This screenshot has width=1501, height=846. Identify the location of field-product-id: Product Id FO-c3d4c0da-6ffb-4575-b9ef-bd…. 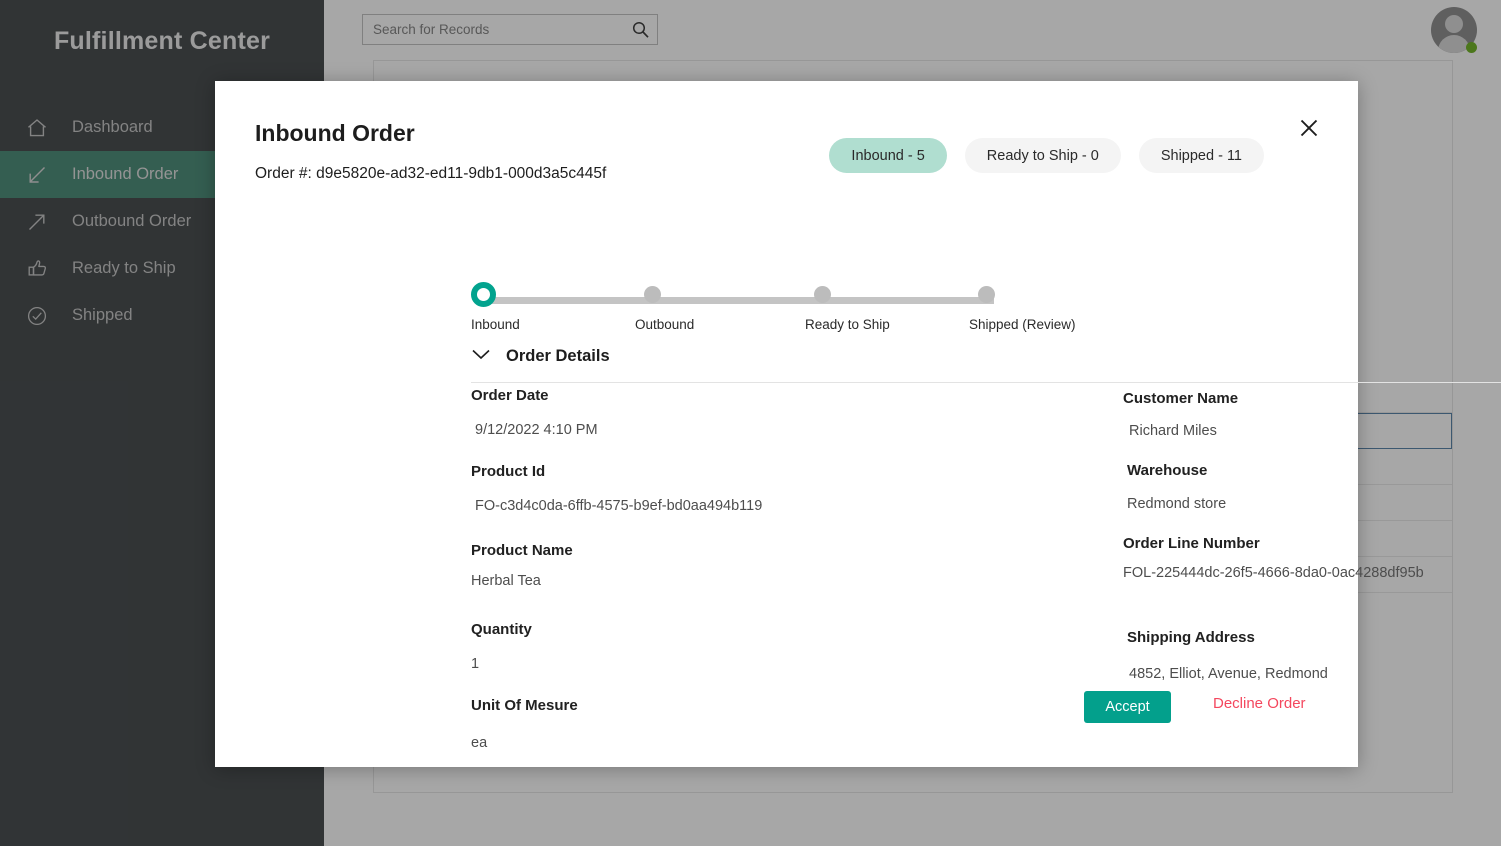
(616, 488).